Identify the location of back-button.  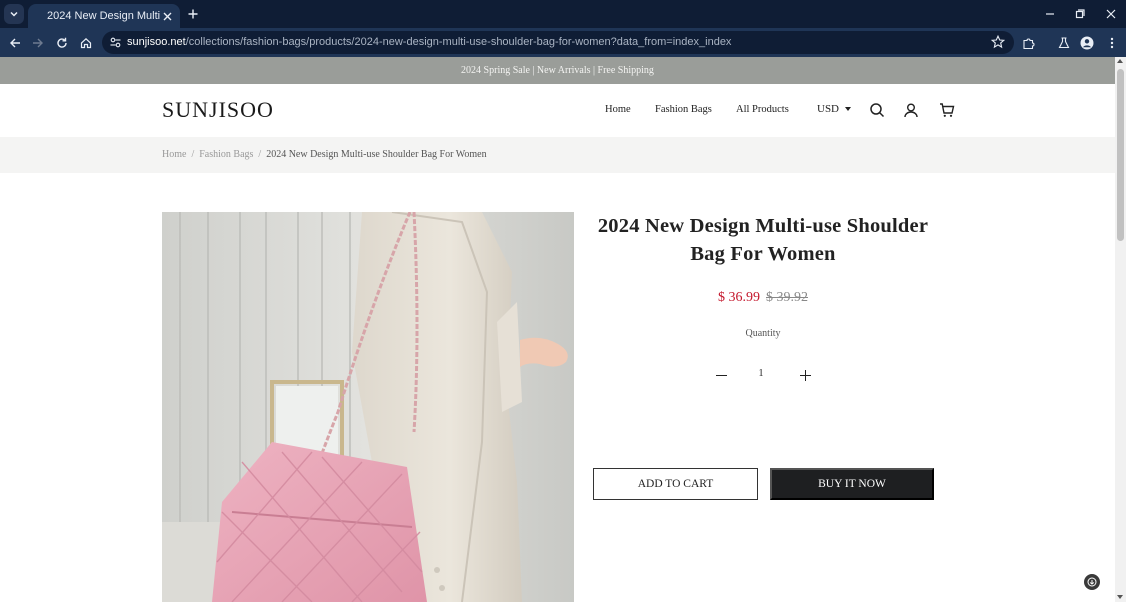
(15, 43).